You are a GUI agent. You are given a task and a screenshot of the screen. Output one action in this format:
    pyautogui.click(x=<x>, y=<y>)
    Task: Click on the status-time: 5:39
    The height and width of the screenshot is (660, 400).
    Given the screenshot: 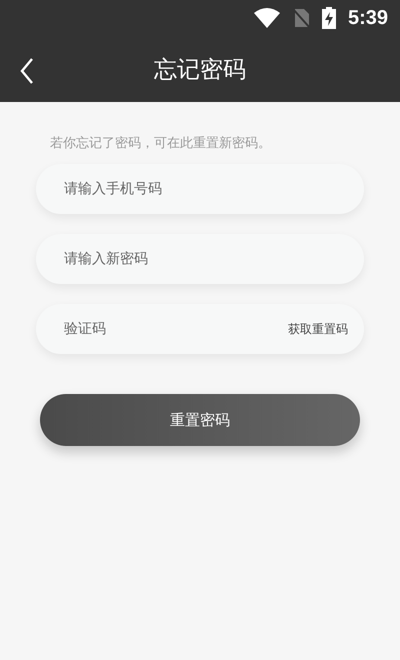 What is the action you would take?
    pyautogui.click(x=368, y=18)
    